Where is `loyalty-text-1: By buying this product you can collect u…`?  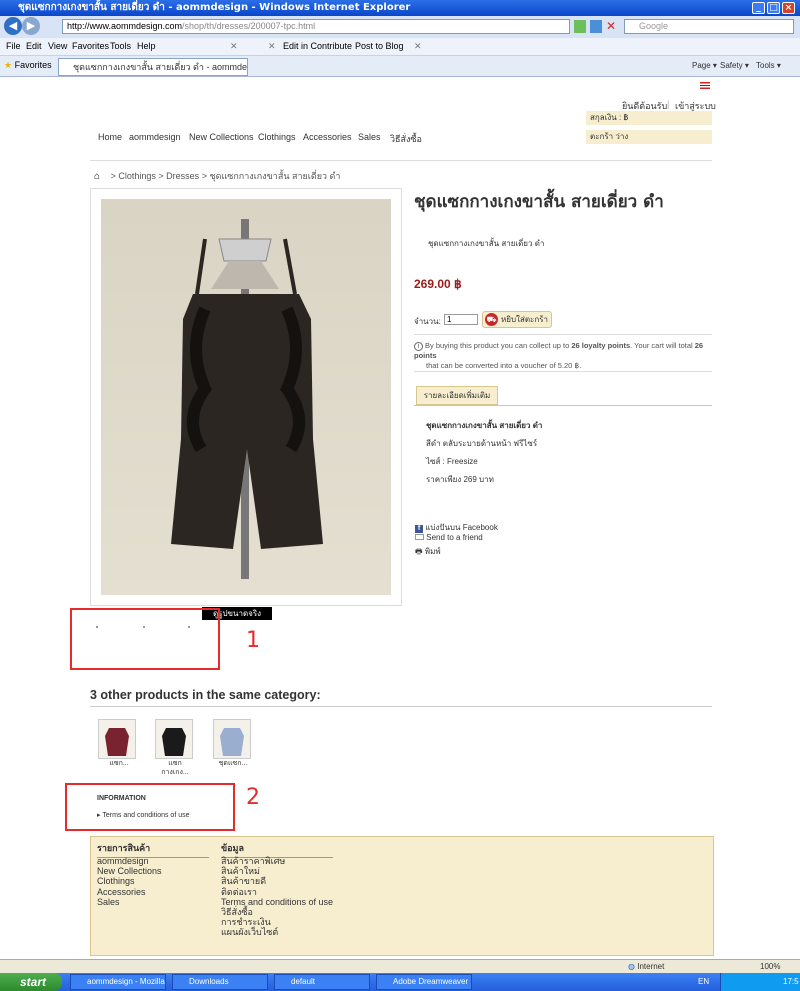 loyalty-text-1: By buying this product you can collect u… is located at coordinates (498, 345).